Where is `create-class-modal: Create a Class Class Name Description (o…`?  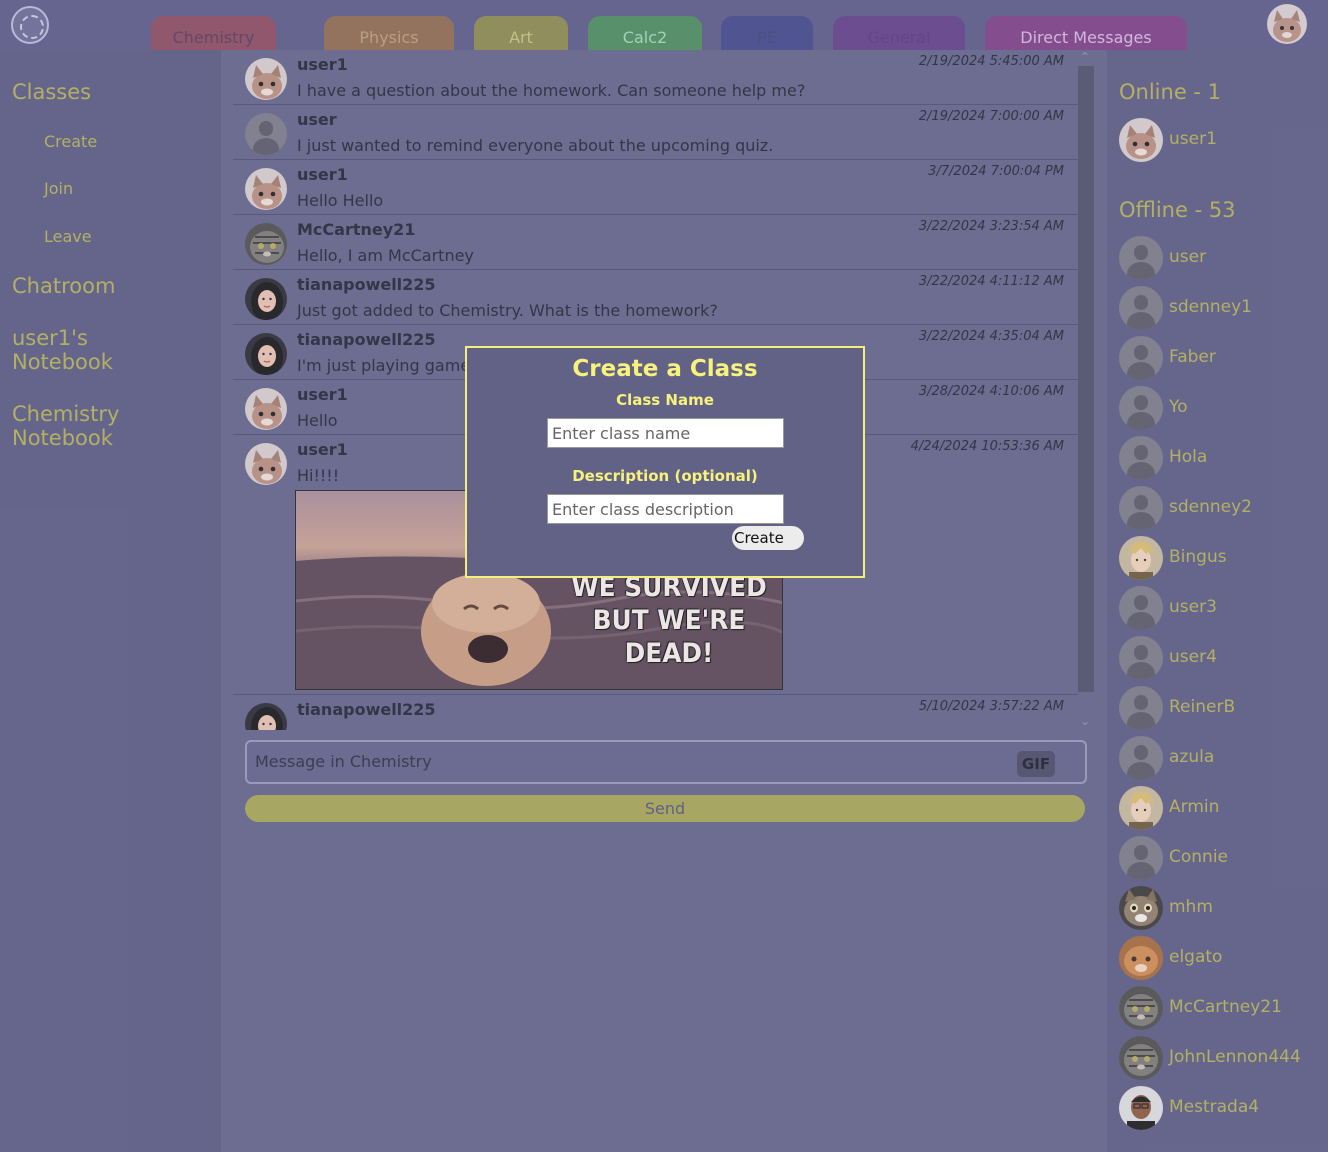
create-class-modal: Create a Class Class Name Description (o… is located at coordinates (665, 462).